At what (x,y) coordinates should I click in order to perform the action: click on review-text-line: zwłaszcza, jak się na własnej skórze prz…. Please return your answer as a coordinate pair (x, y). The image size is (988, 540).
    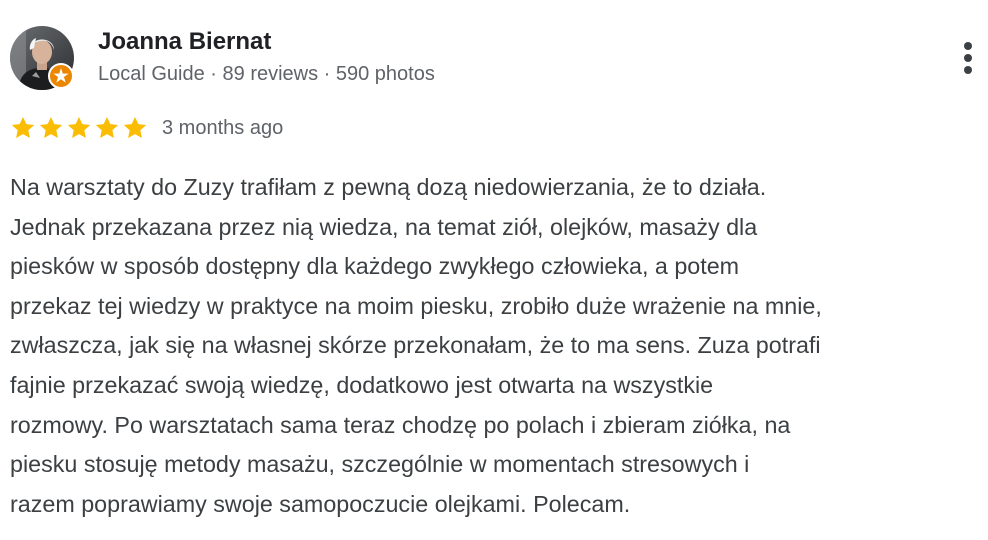
    Looking at the image, I should click on (415, 345).